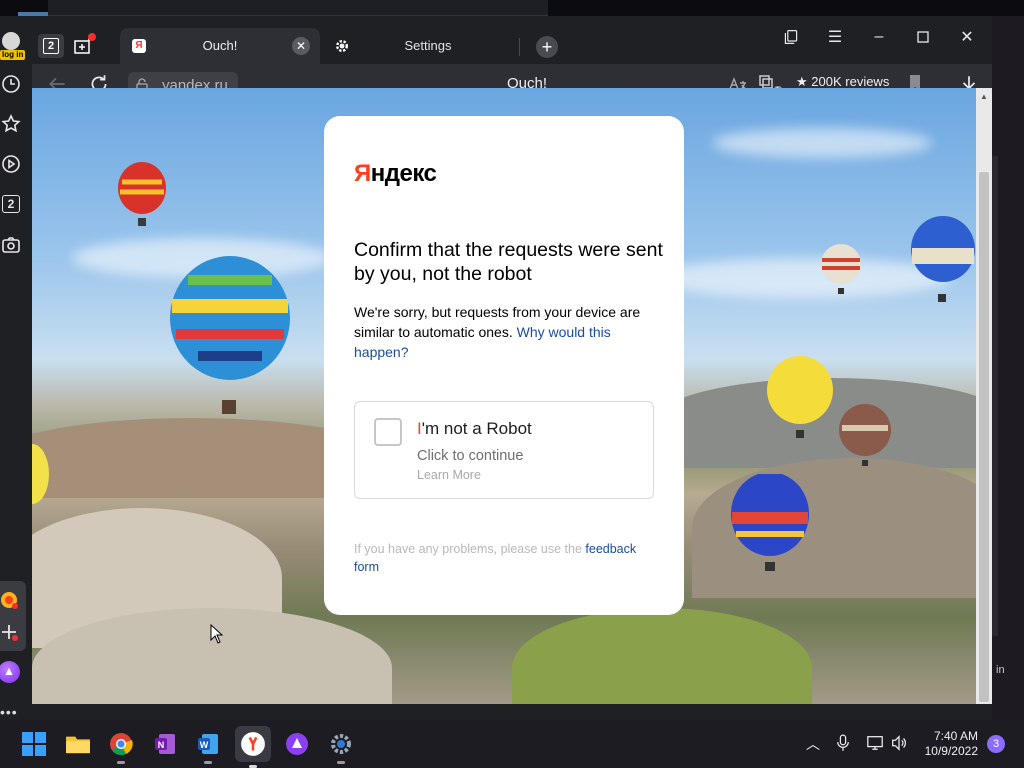 Image resolution: width=1024 pixels, height=768 pixels. I want to click on news-widget-icon, so click(10, 600).